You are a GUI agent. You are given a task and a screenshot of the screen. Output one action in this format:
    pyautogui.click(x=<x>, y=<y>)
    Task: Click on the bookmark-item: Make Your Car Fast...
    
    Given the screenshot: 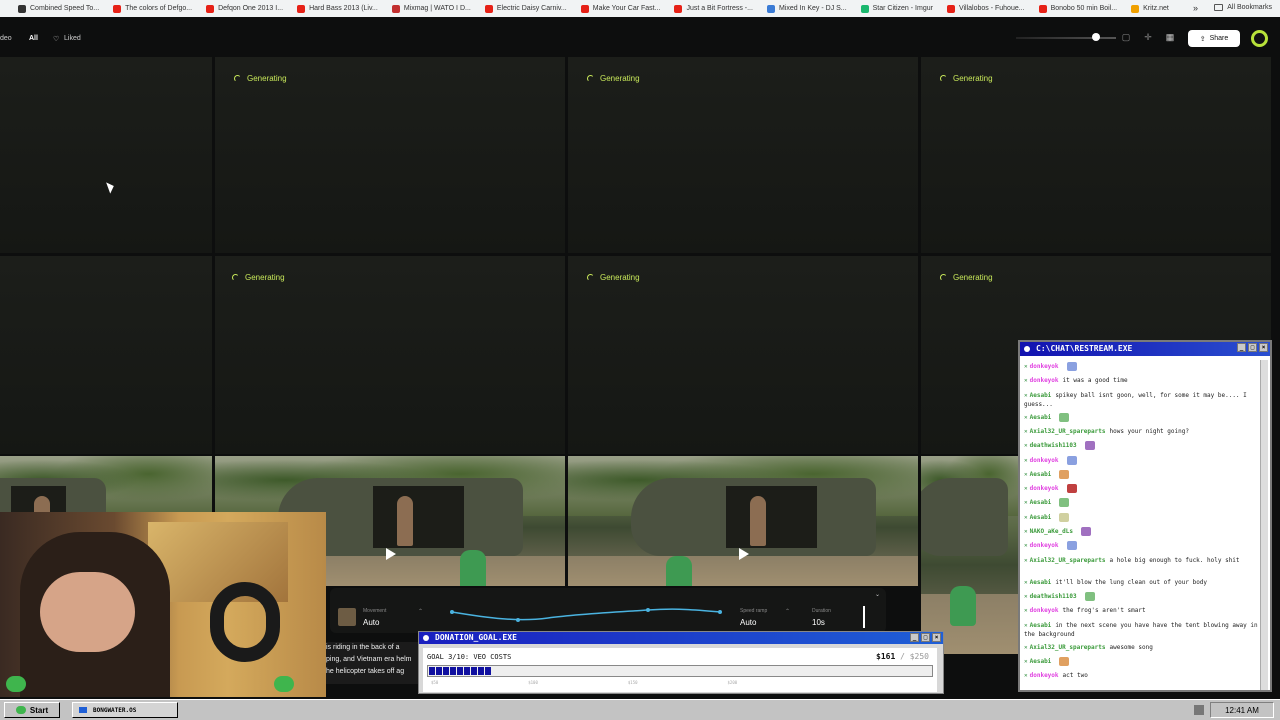 What is the action you would take?
    pyautogui.click(x=620, y=8)
    